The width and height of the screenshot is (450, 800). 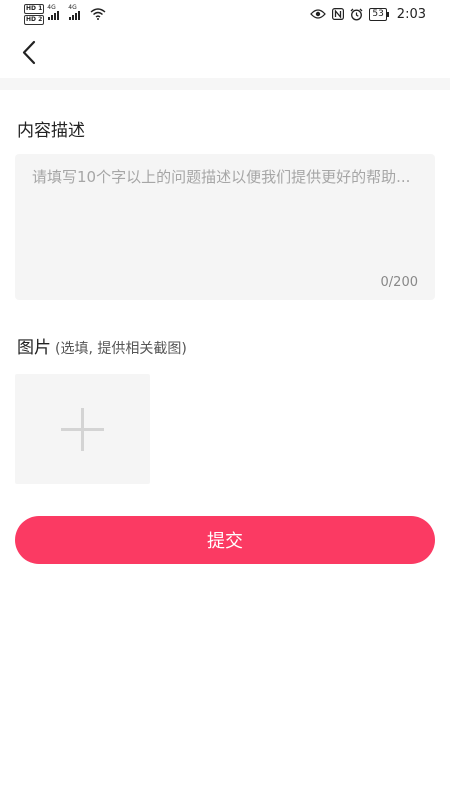 What do you see at coordinates (225, 540) in the screenshot?
I see `submit-button: 提交` at bounding box center [225, 540].